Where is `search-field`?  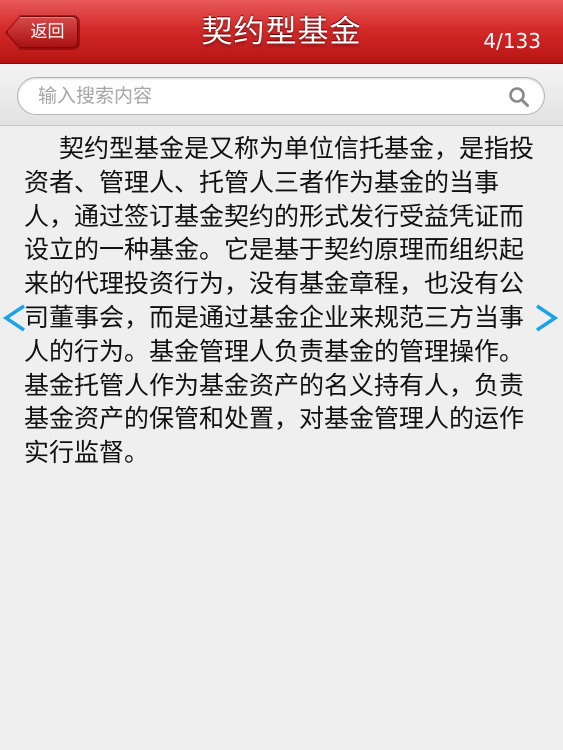
search-field is located at coordinates (281, 96).